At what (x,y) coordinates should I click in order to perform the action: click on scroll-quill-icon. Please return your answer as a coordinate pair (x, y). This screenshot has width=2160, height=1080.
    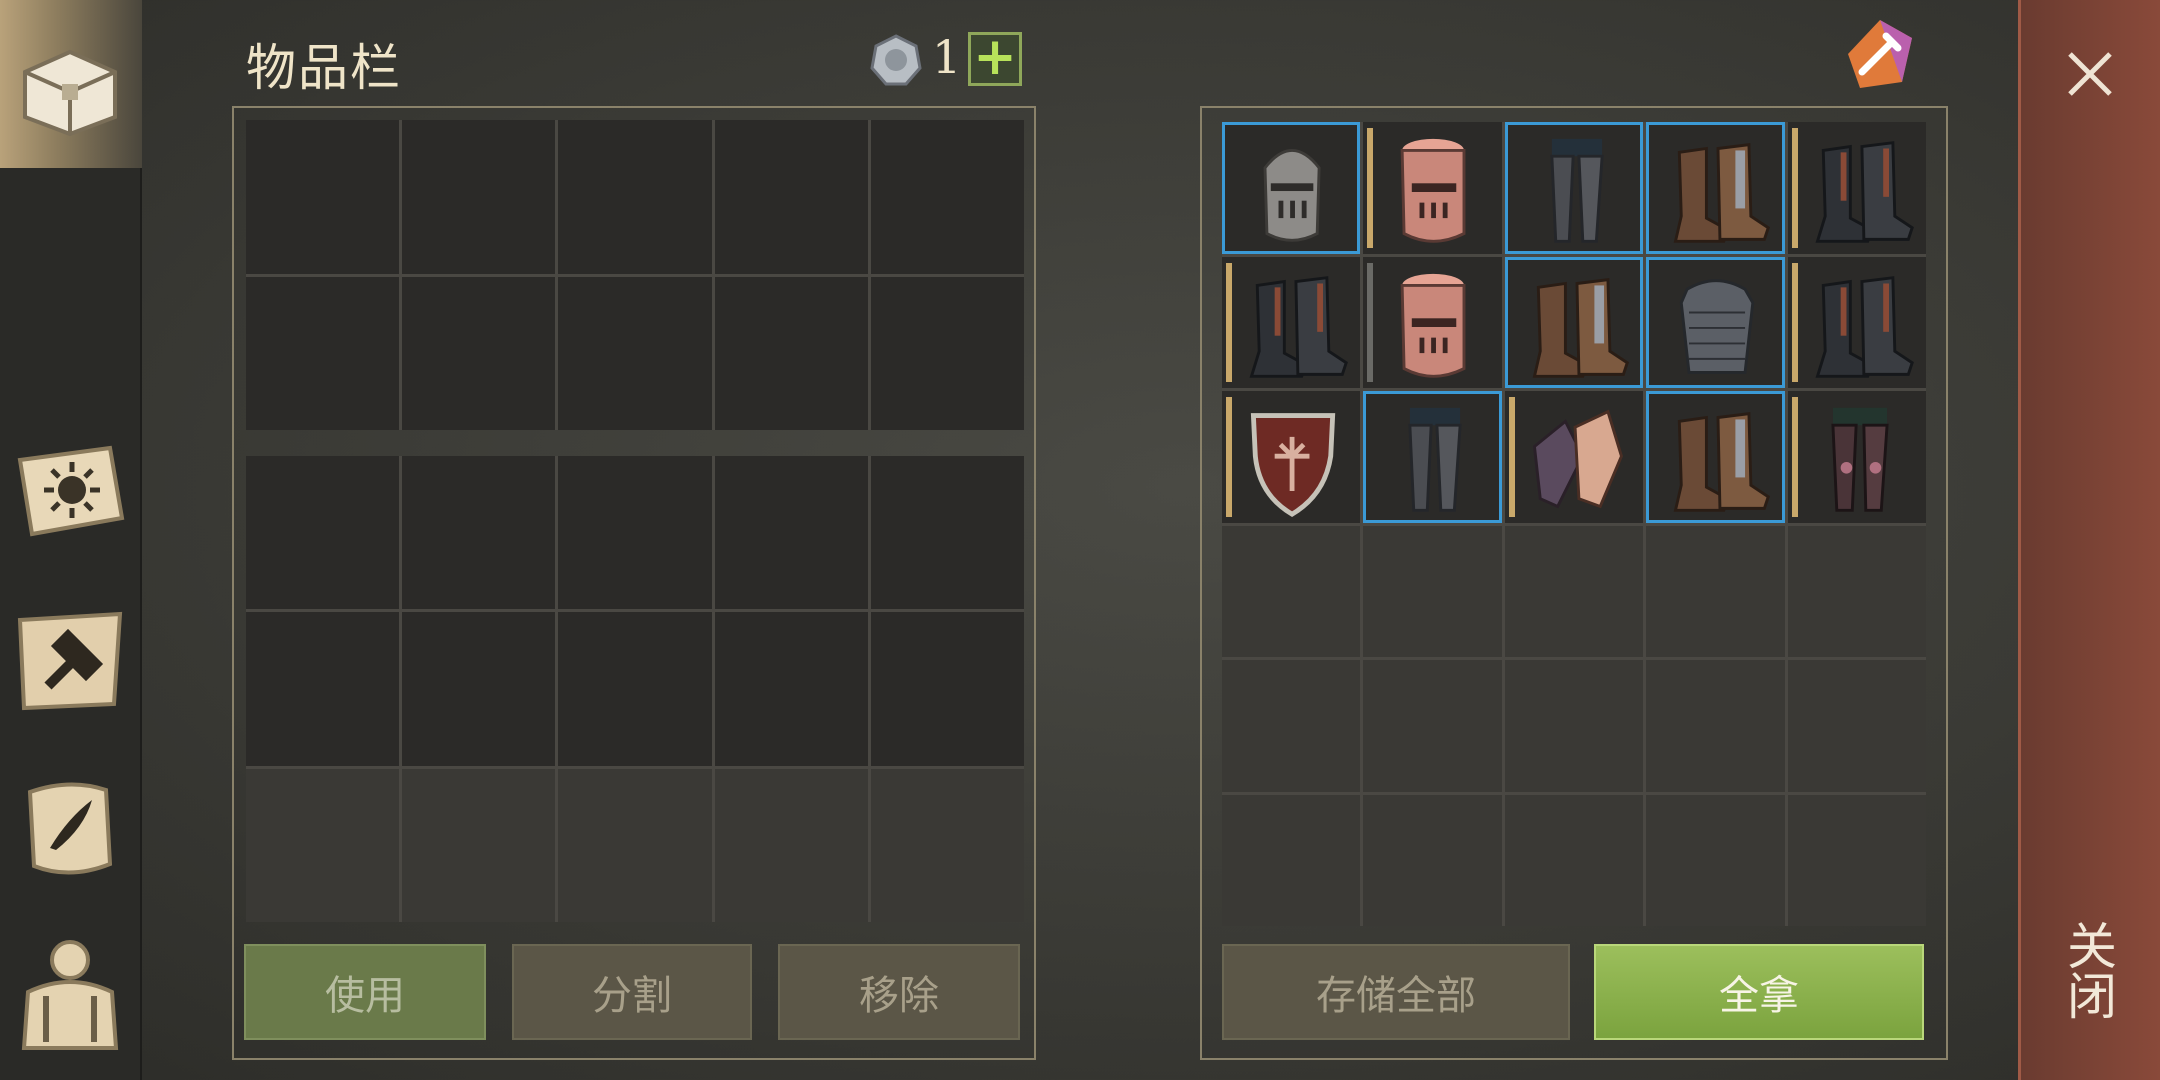
    Looking at the image, I should click on (70, 828).